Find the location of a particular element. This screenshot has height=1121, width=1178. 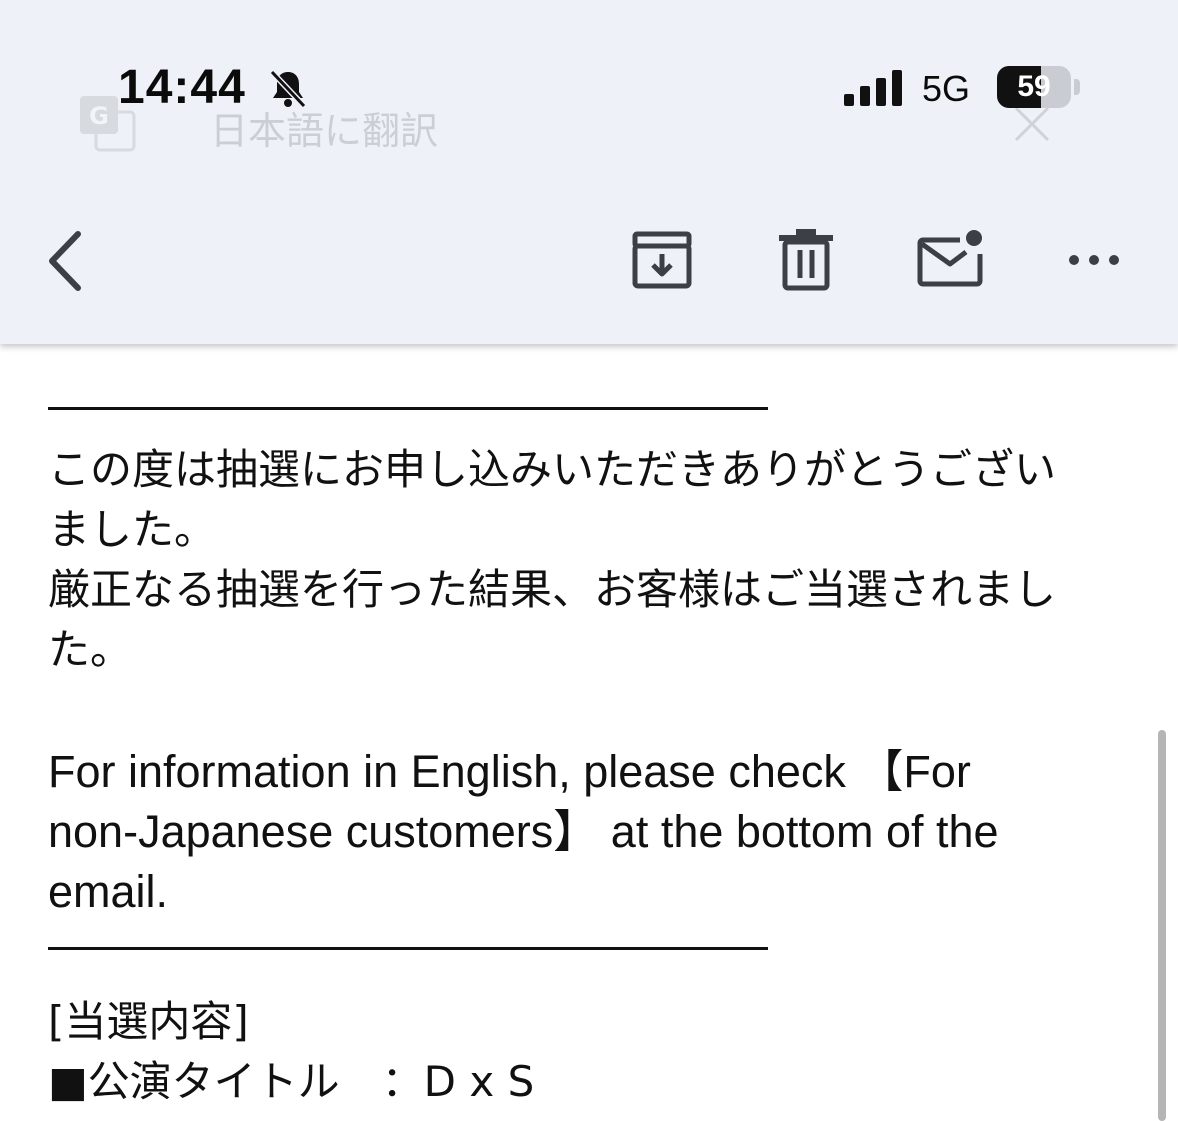

signal-bars-icon is located at coordinates (873, 88).